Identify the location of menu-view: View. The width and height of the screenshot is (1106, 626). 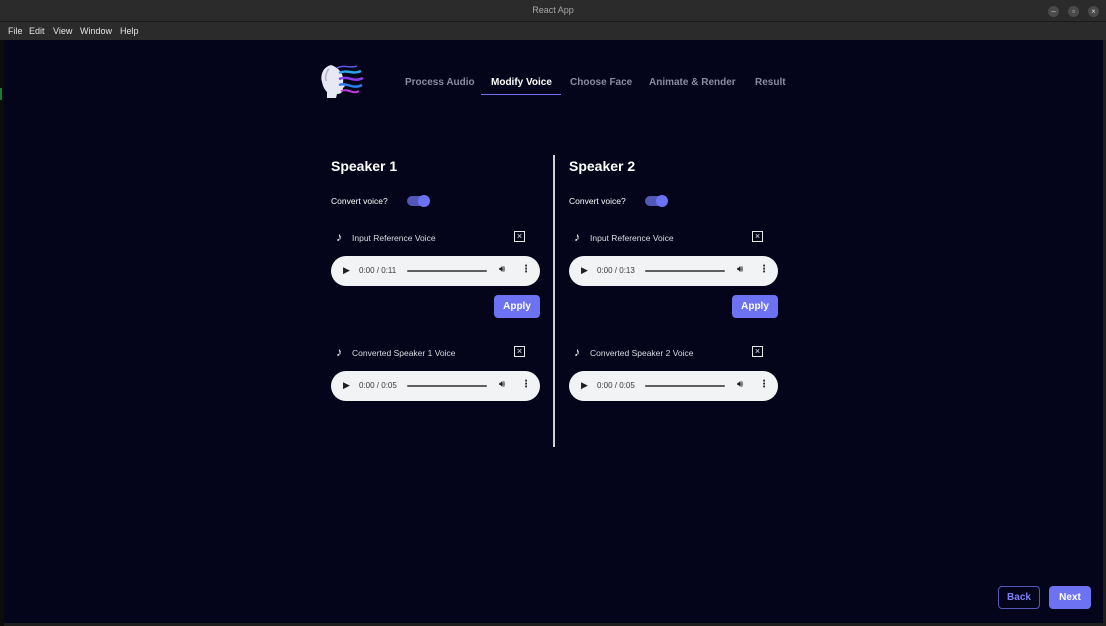
(62, 31).